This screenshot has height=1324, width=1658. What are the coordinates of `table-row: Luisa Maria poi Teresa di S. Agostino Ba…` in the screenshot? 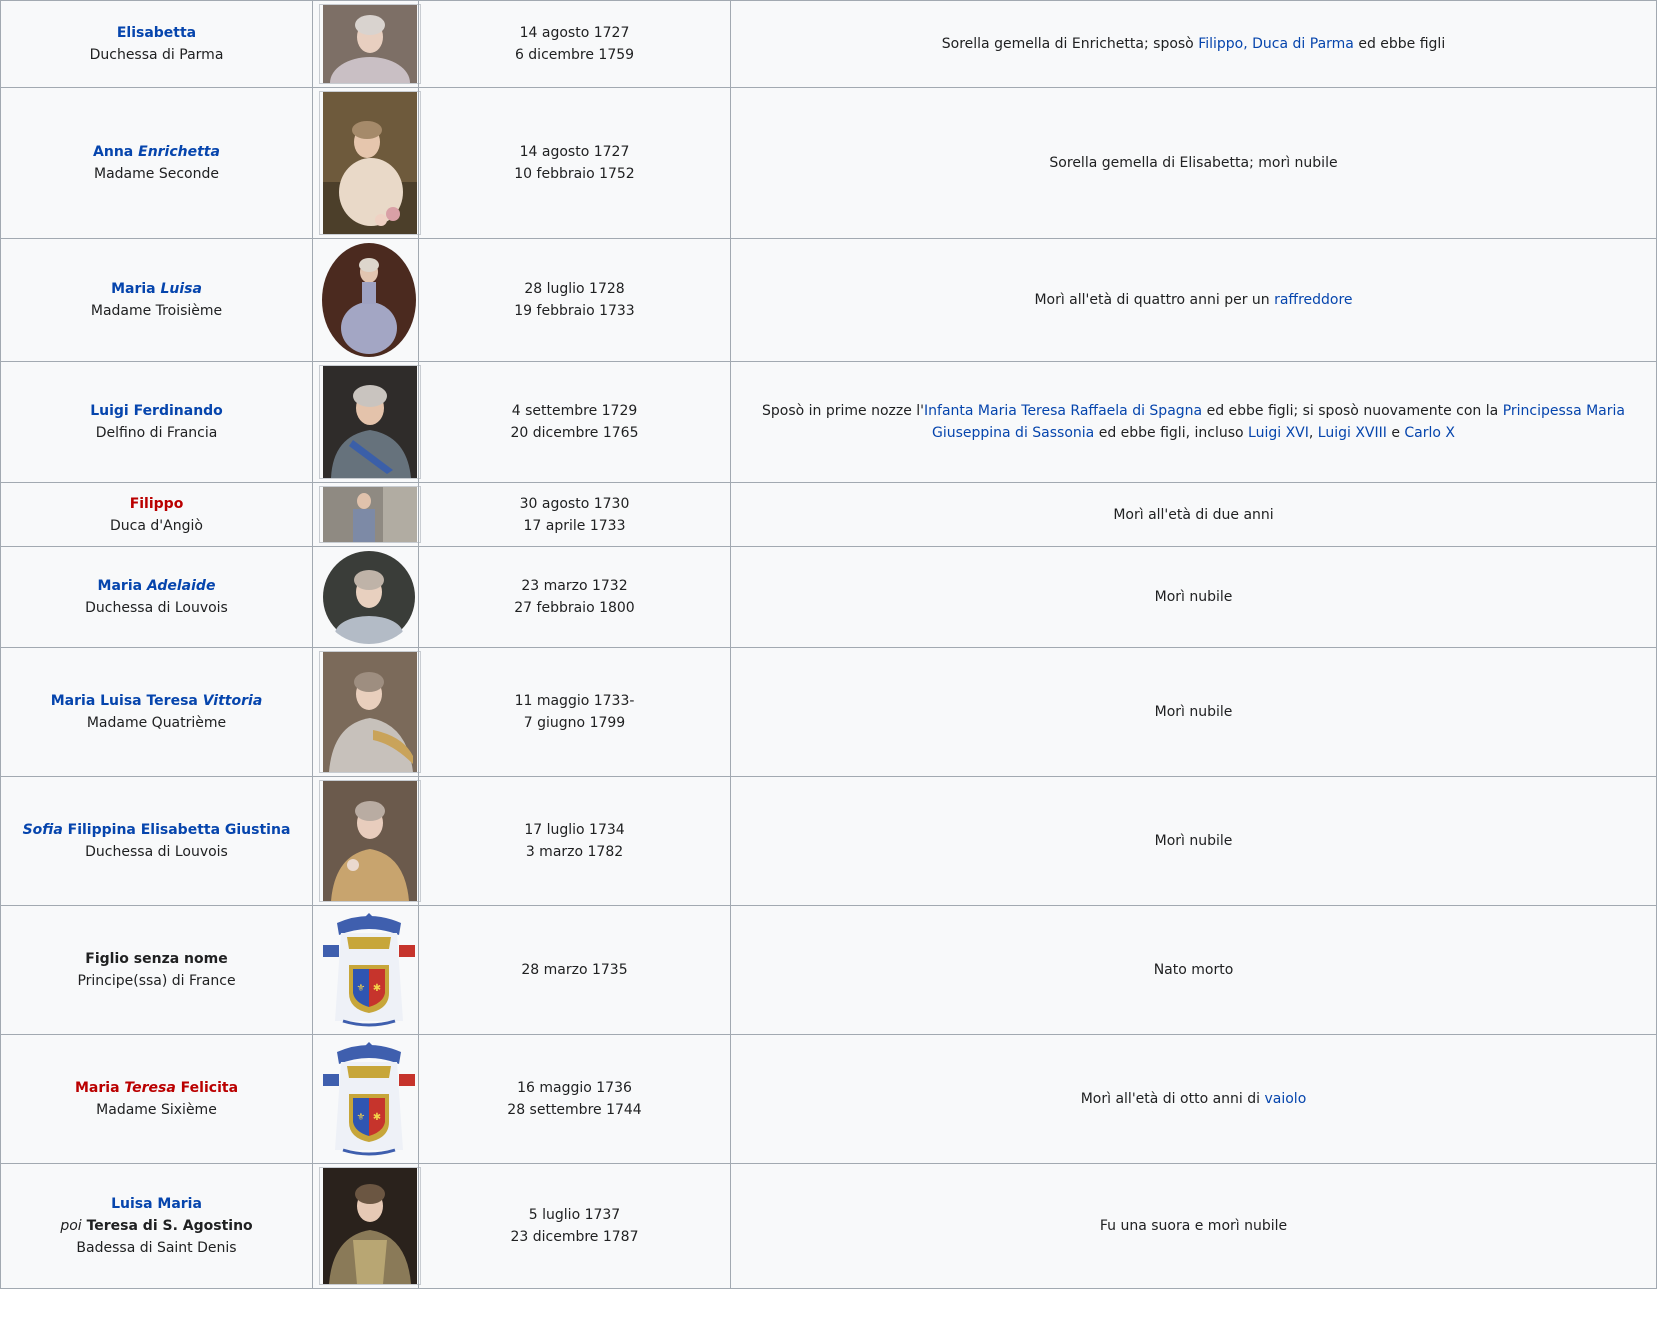 It's located at (828, 1226).